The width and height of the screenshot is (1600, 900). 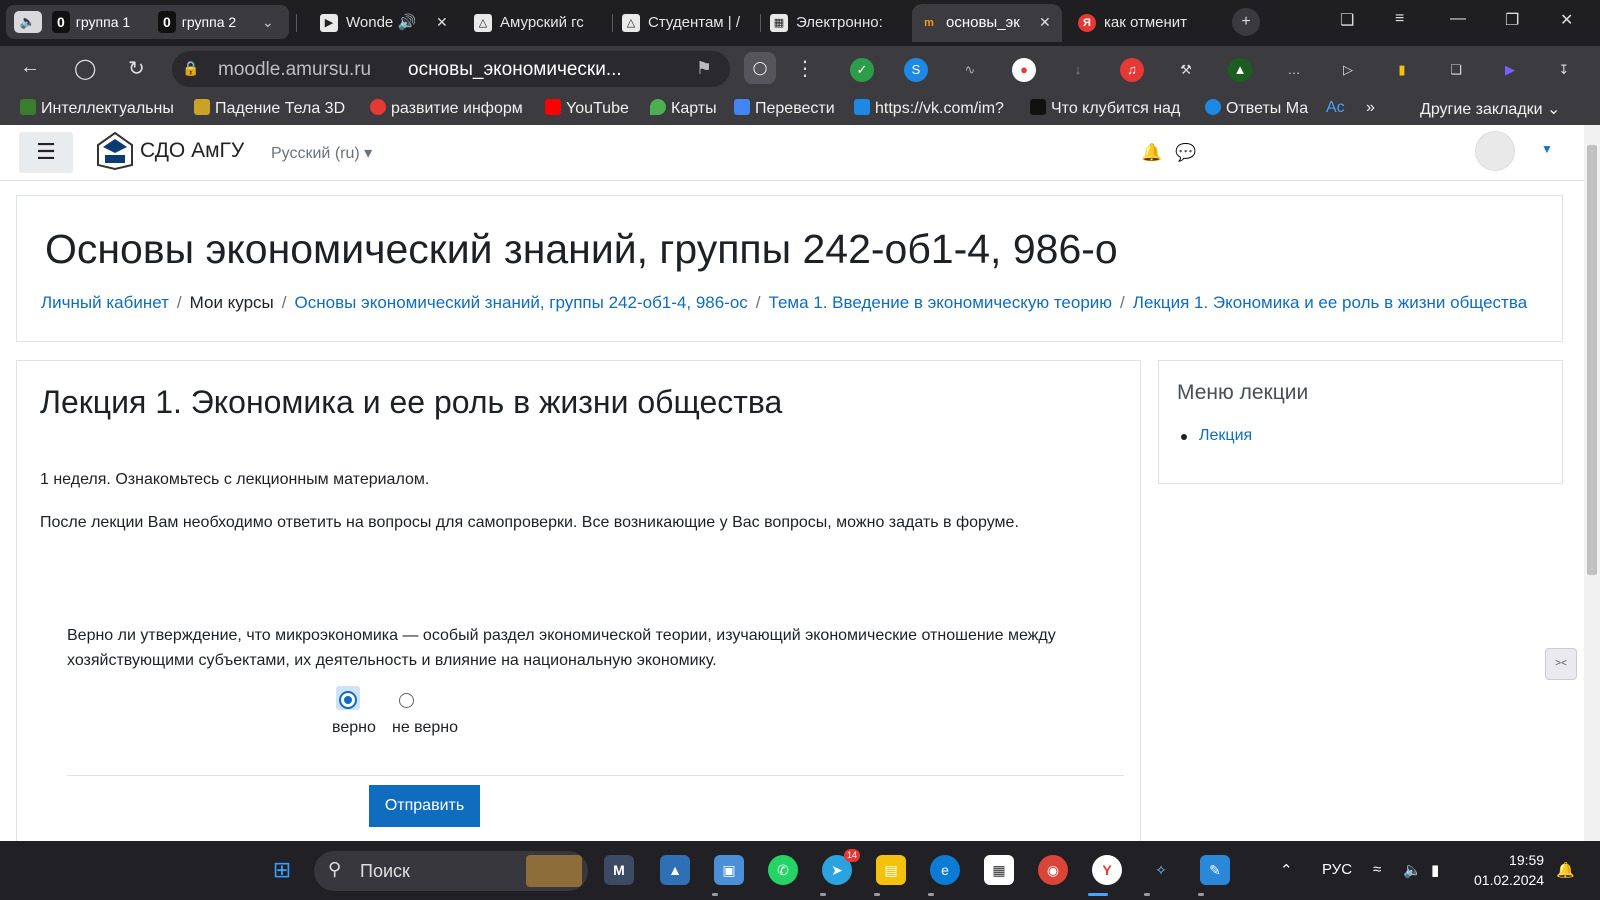 What do you see at coordinates (30, 67) in the screenshot?
I see `back-icon: ←` at bounding box center [30, 67].